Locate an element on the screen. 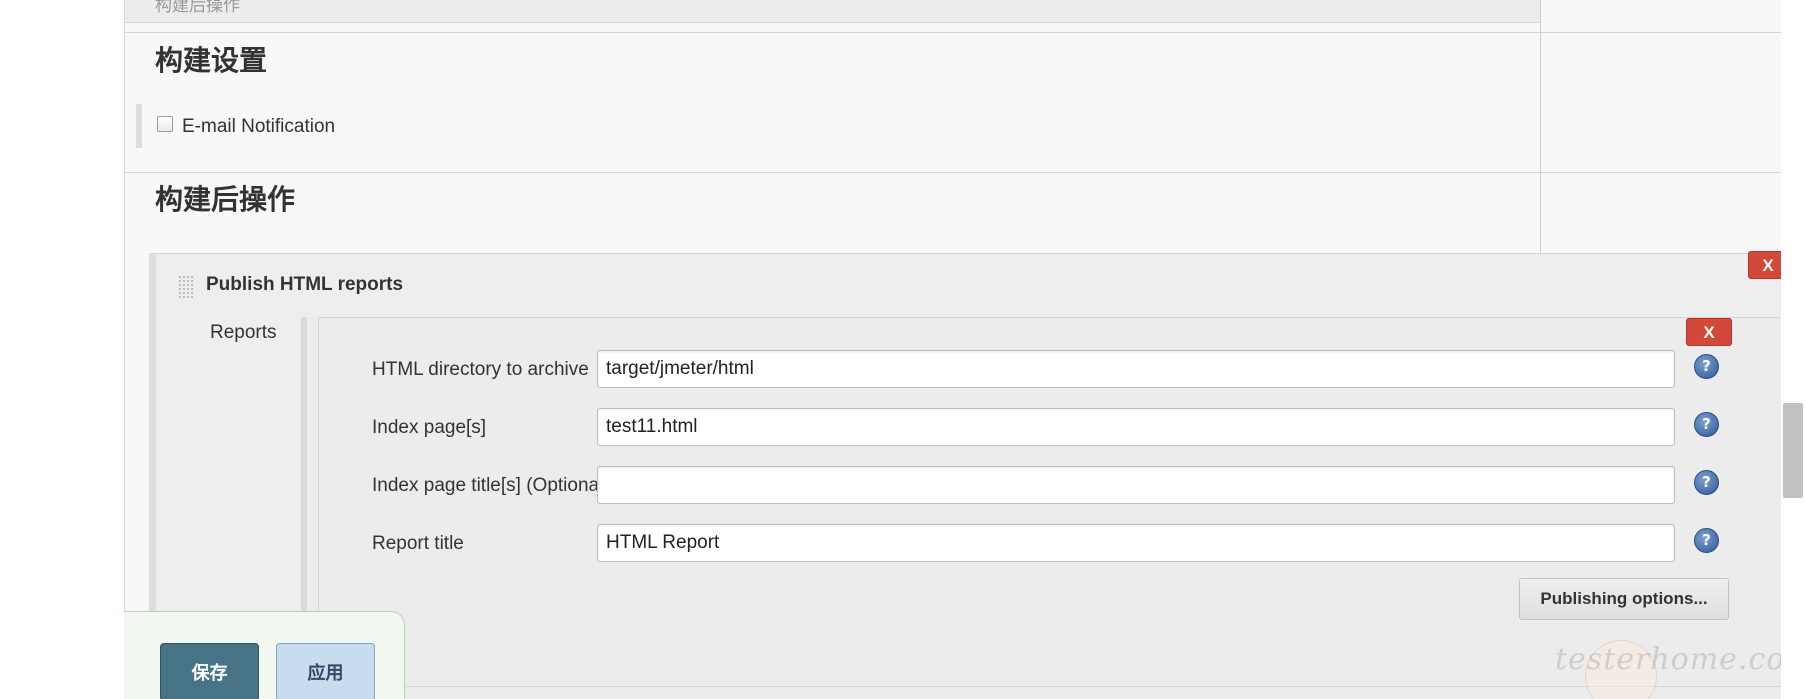 The image size is (1805, 699). field-row-report-title: Report title ? is located at coordinates (1059, 545).